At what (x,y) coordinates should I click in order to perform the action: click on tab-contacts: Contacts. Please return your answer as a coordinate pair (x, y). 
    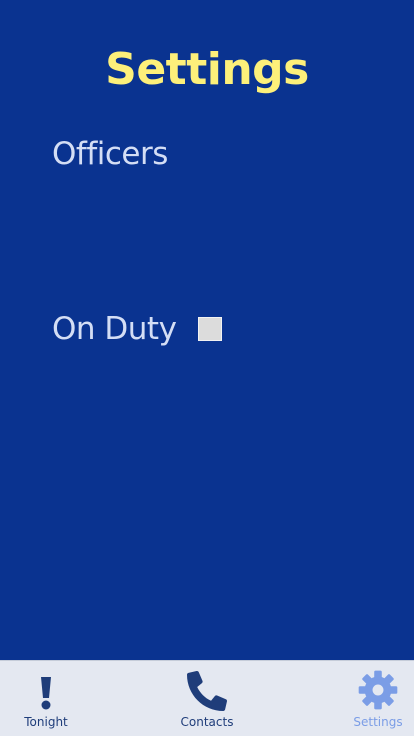
    Looking at the image, I should click on (207, 698).